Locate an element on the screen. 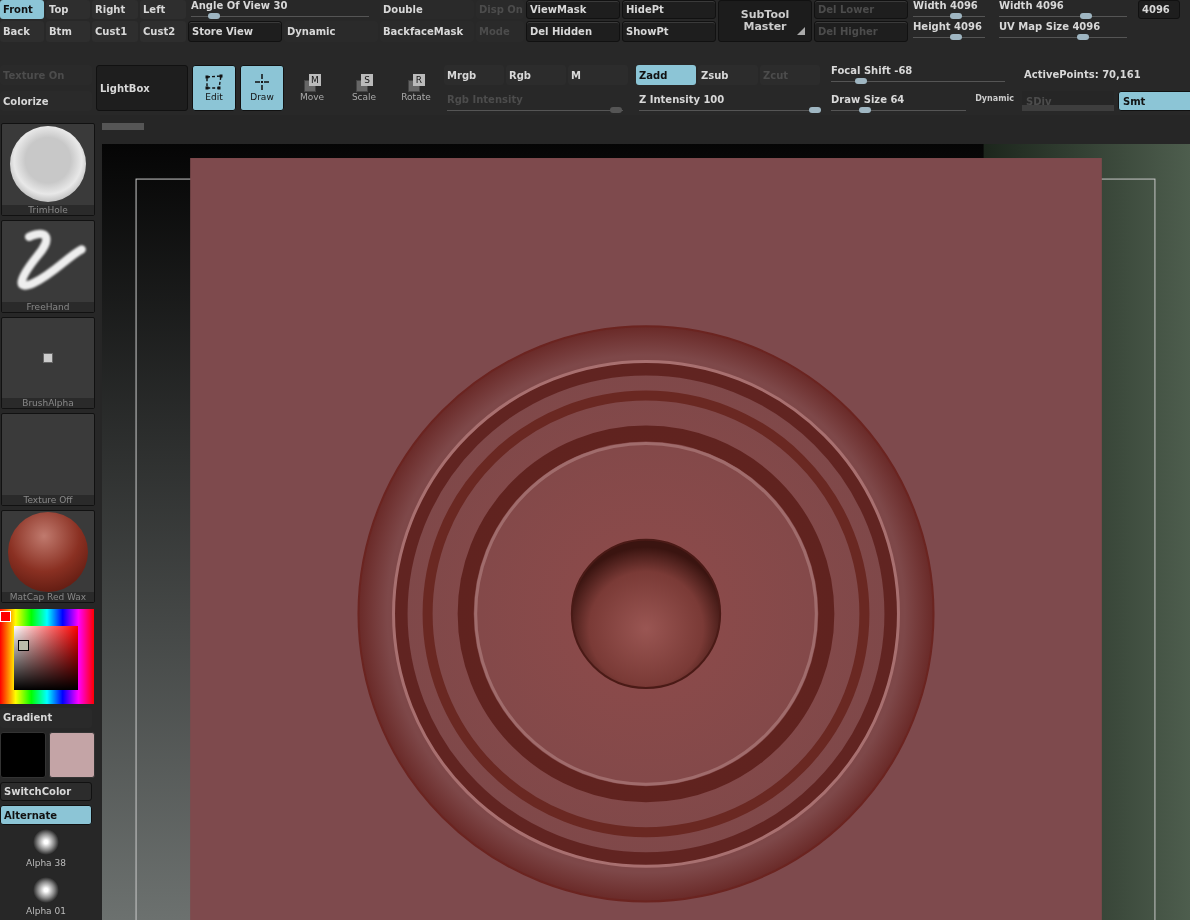  toolbar-button: Top is located at coordinates (68, 9).